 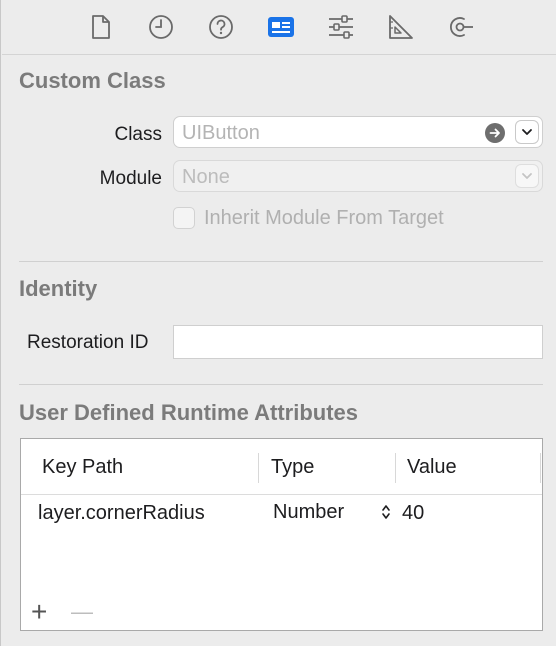 I want to click on file-icon, so click(x=101, y=27).